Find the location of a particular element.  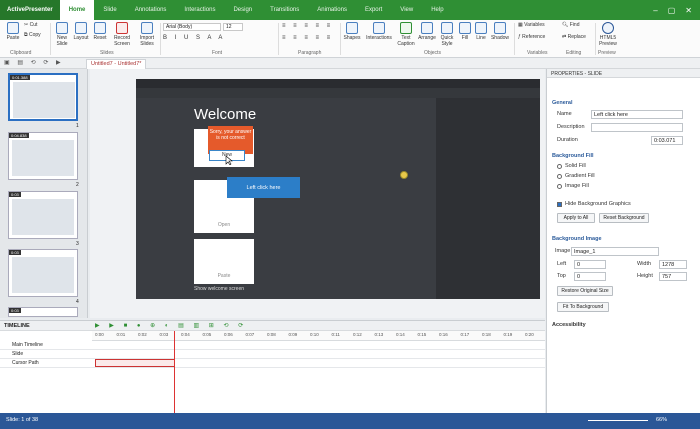

timeline-row-cursor-path: Cursor Path is located at coordinates (272, 363).